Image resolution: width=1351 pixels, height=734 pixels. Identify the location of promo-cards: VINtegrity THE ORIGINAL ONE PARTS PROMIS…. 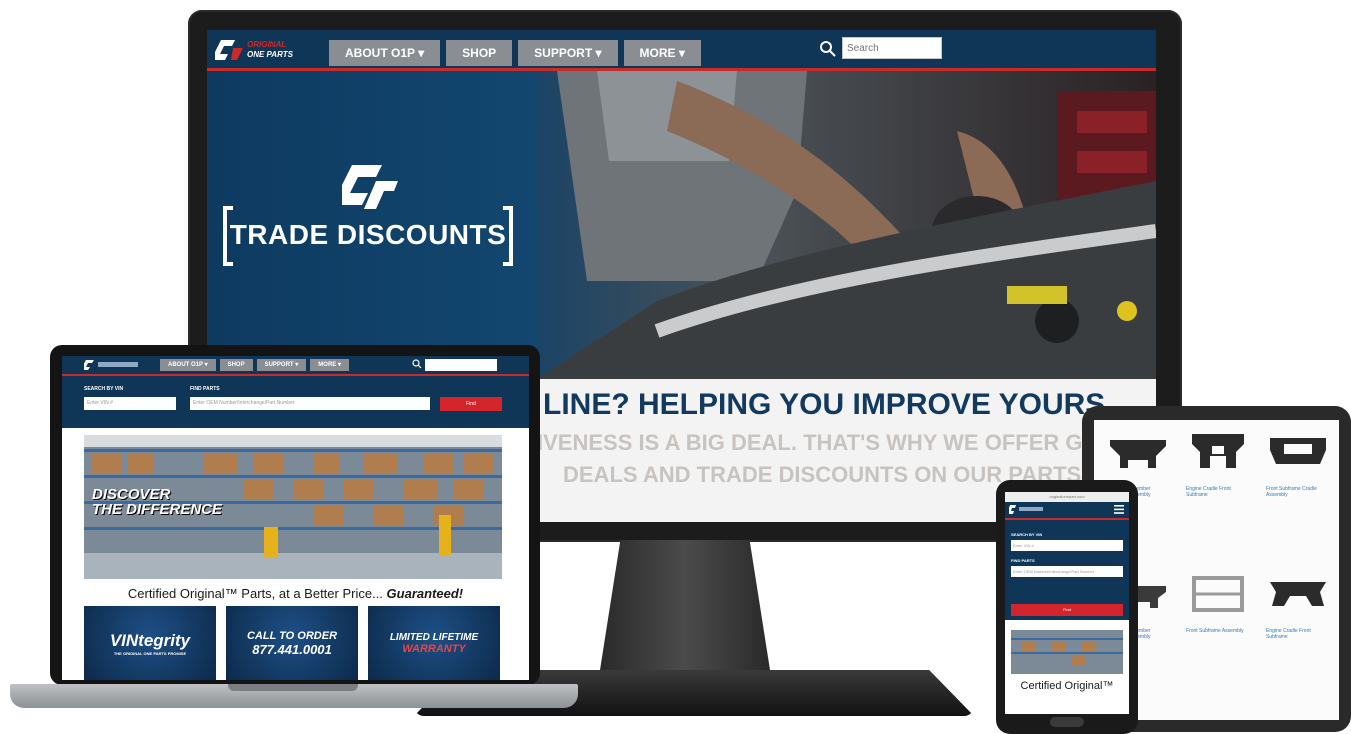
(292, 643).